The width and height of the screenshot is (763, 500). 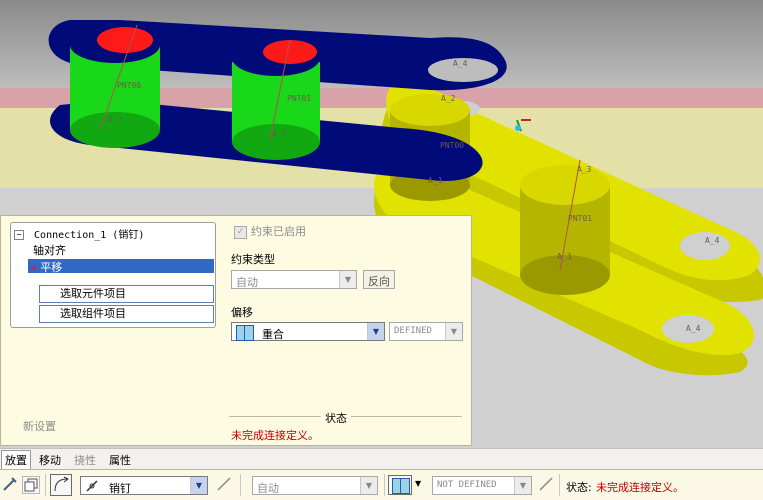 I want to click on label-a4-yellow: A_4, so click(x=712, y=240).